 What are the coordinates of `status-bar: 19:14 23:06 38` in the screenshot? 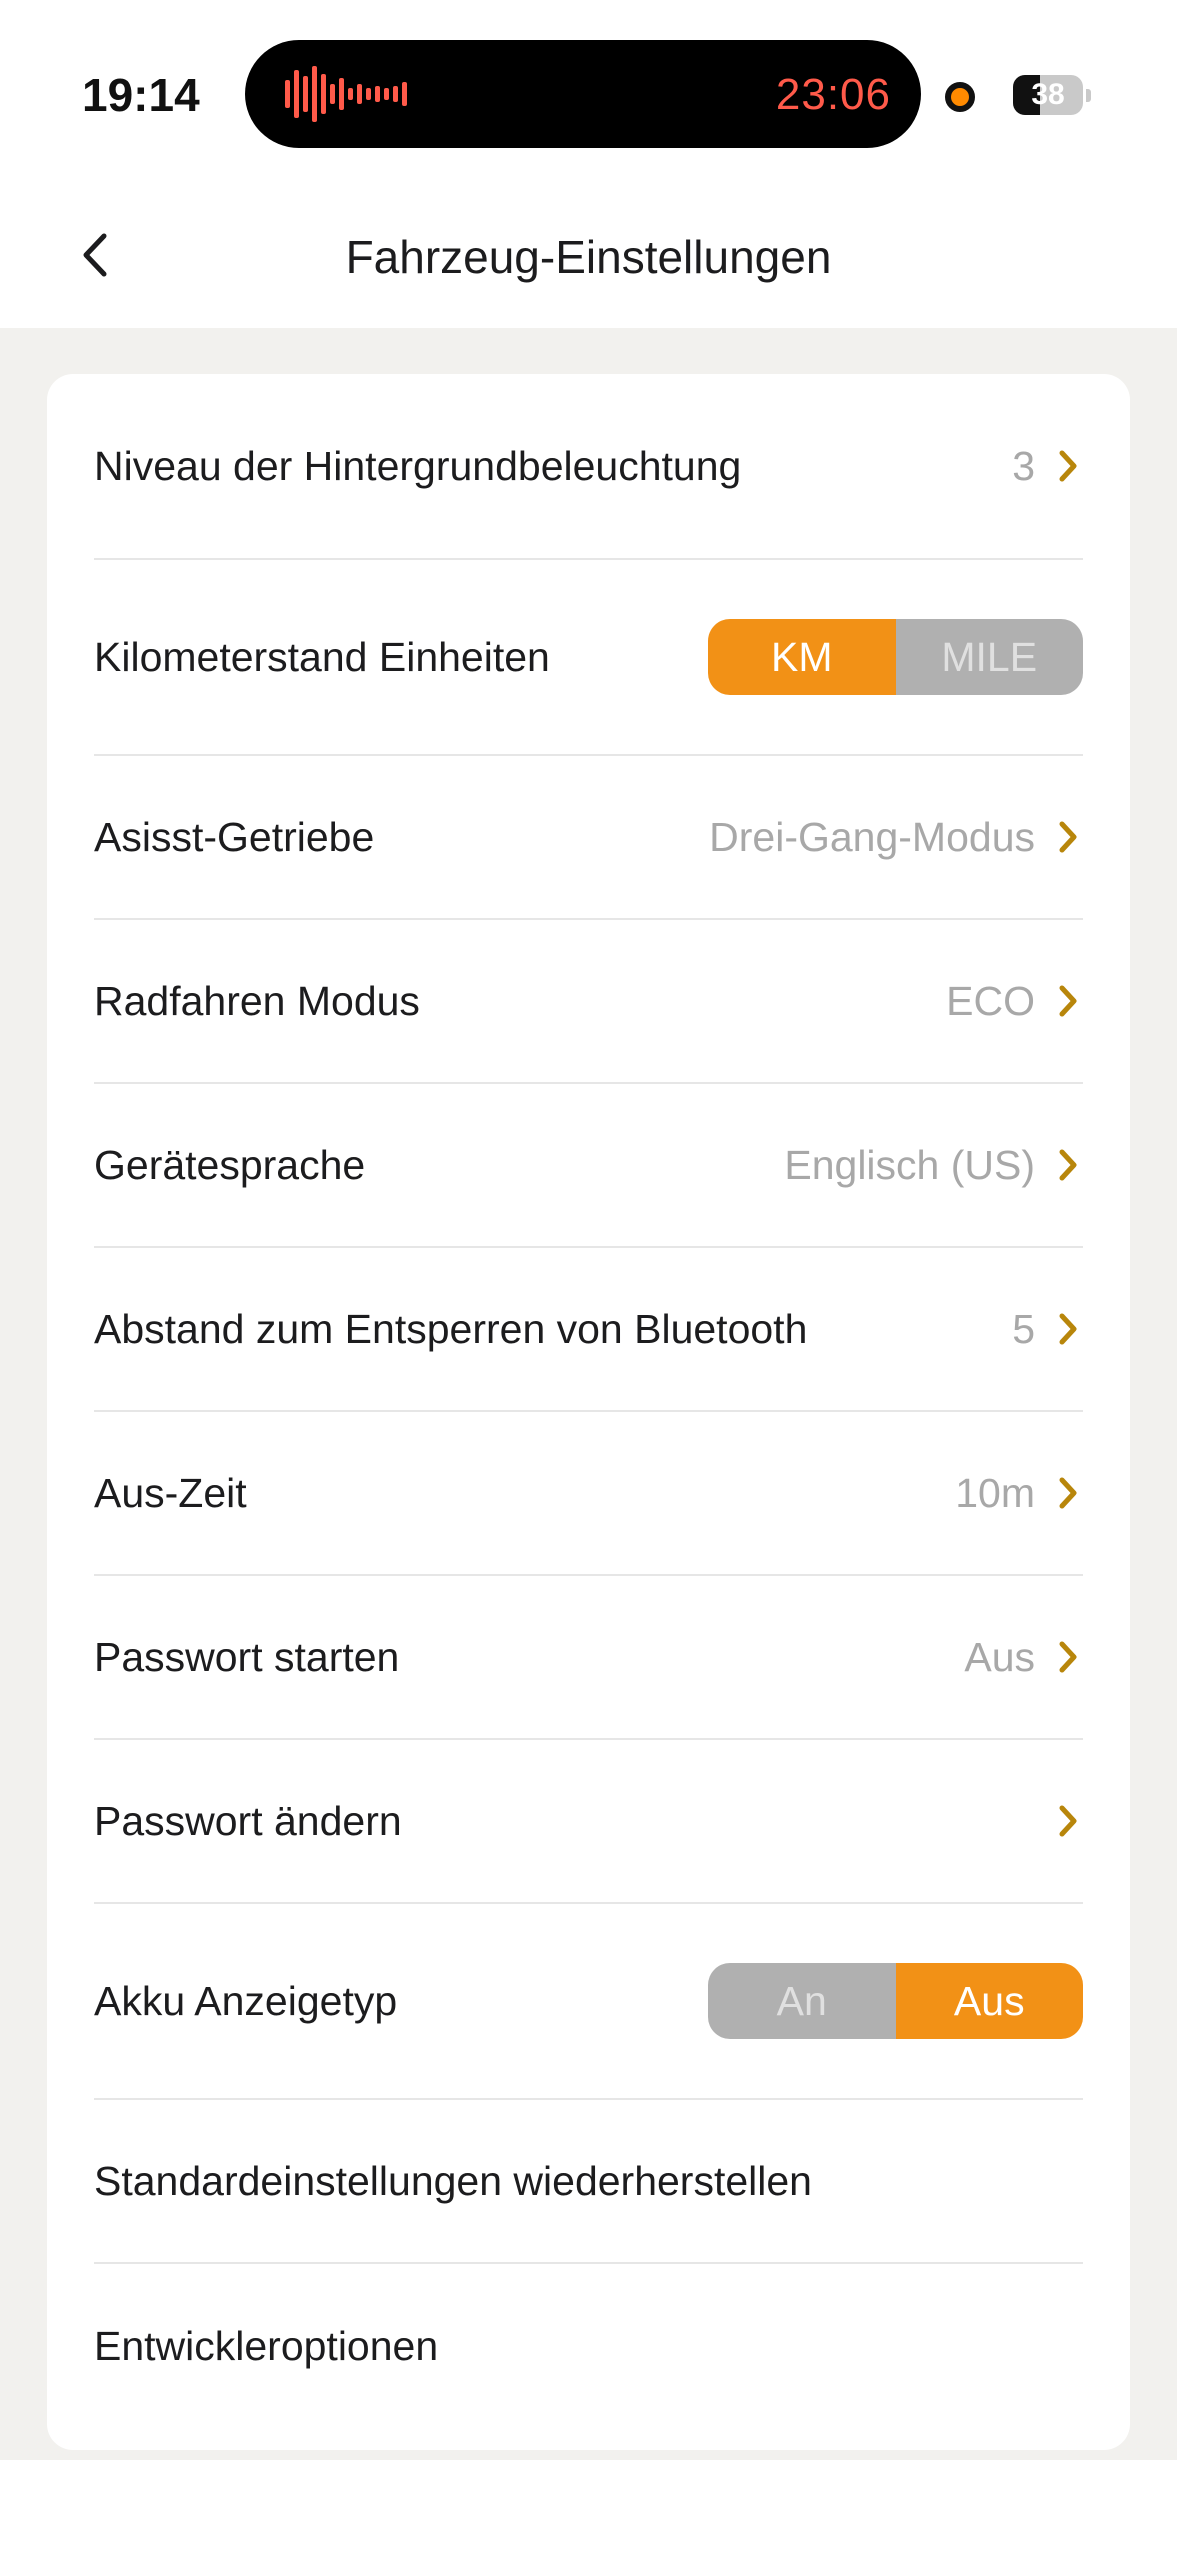 It's located at (588, 95).